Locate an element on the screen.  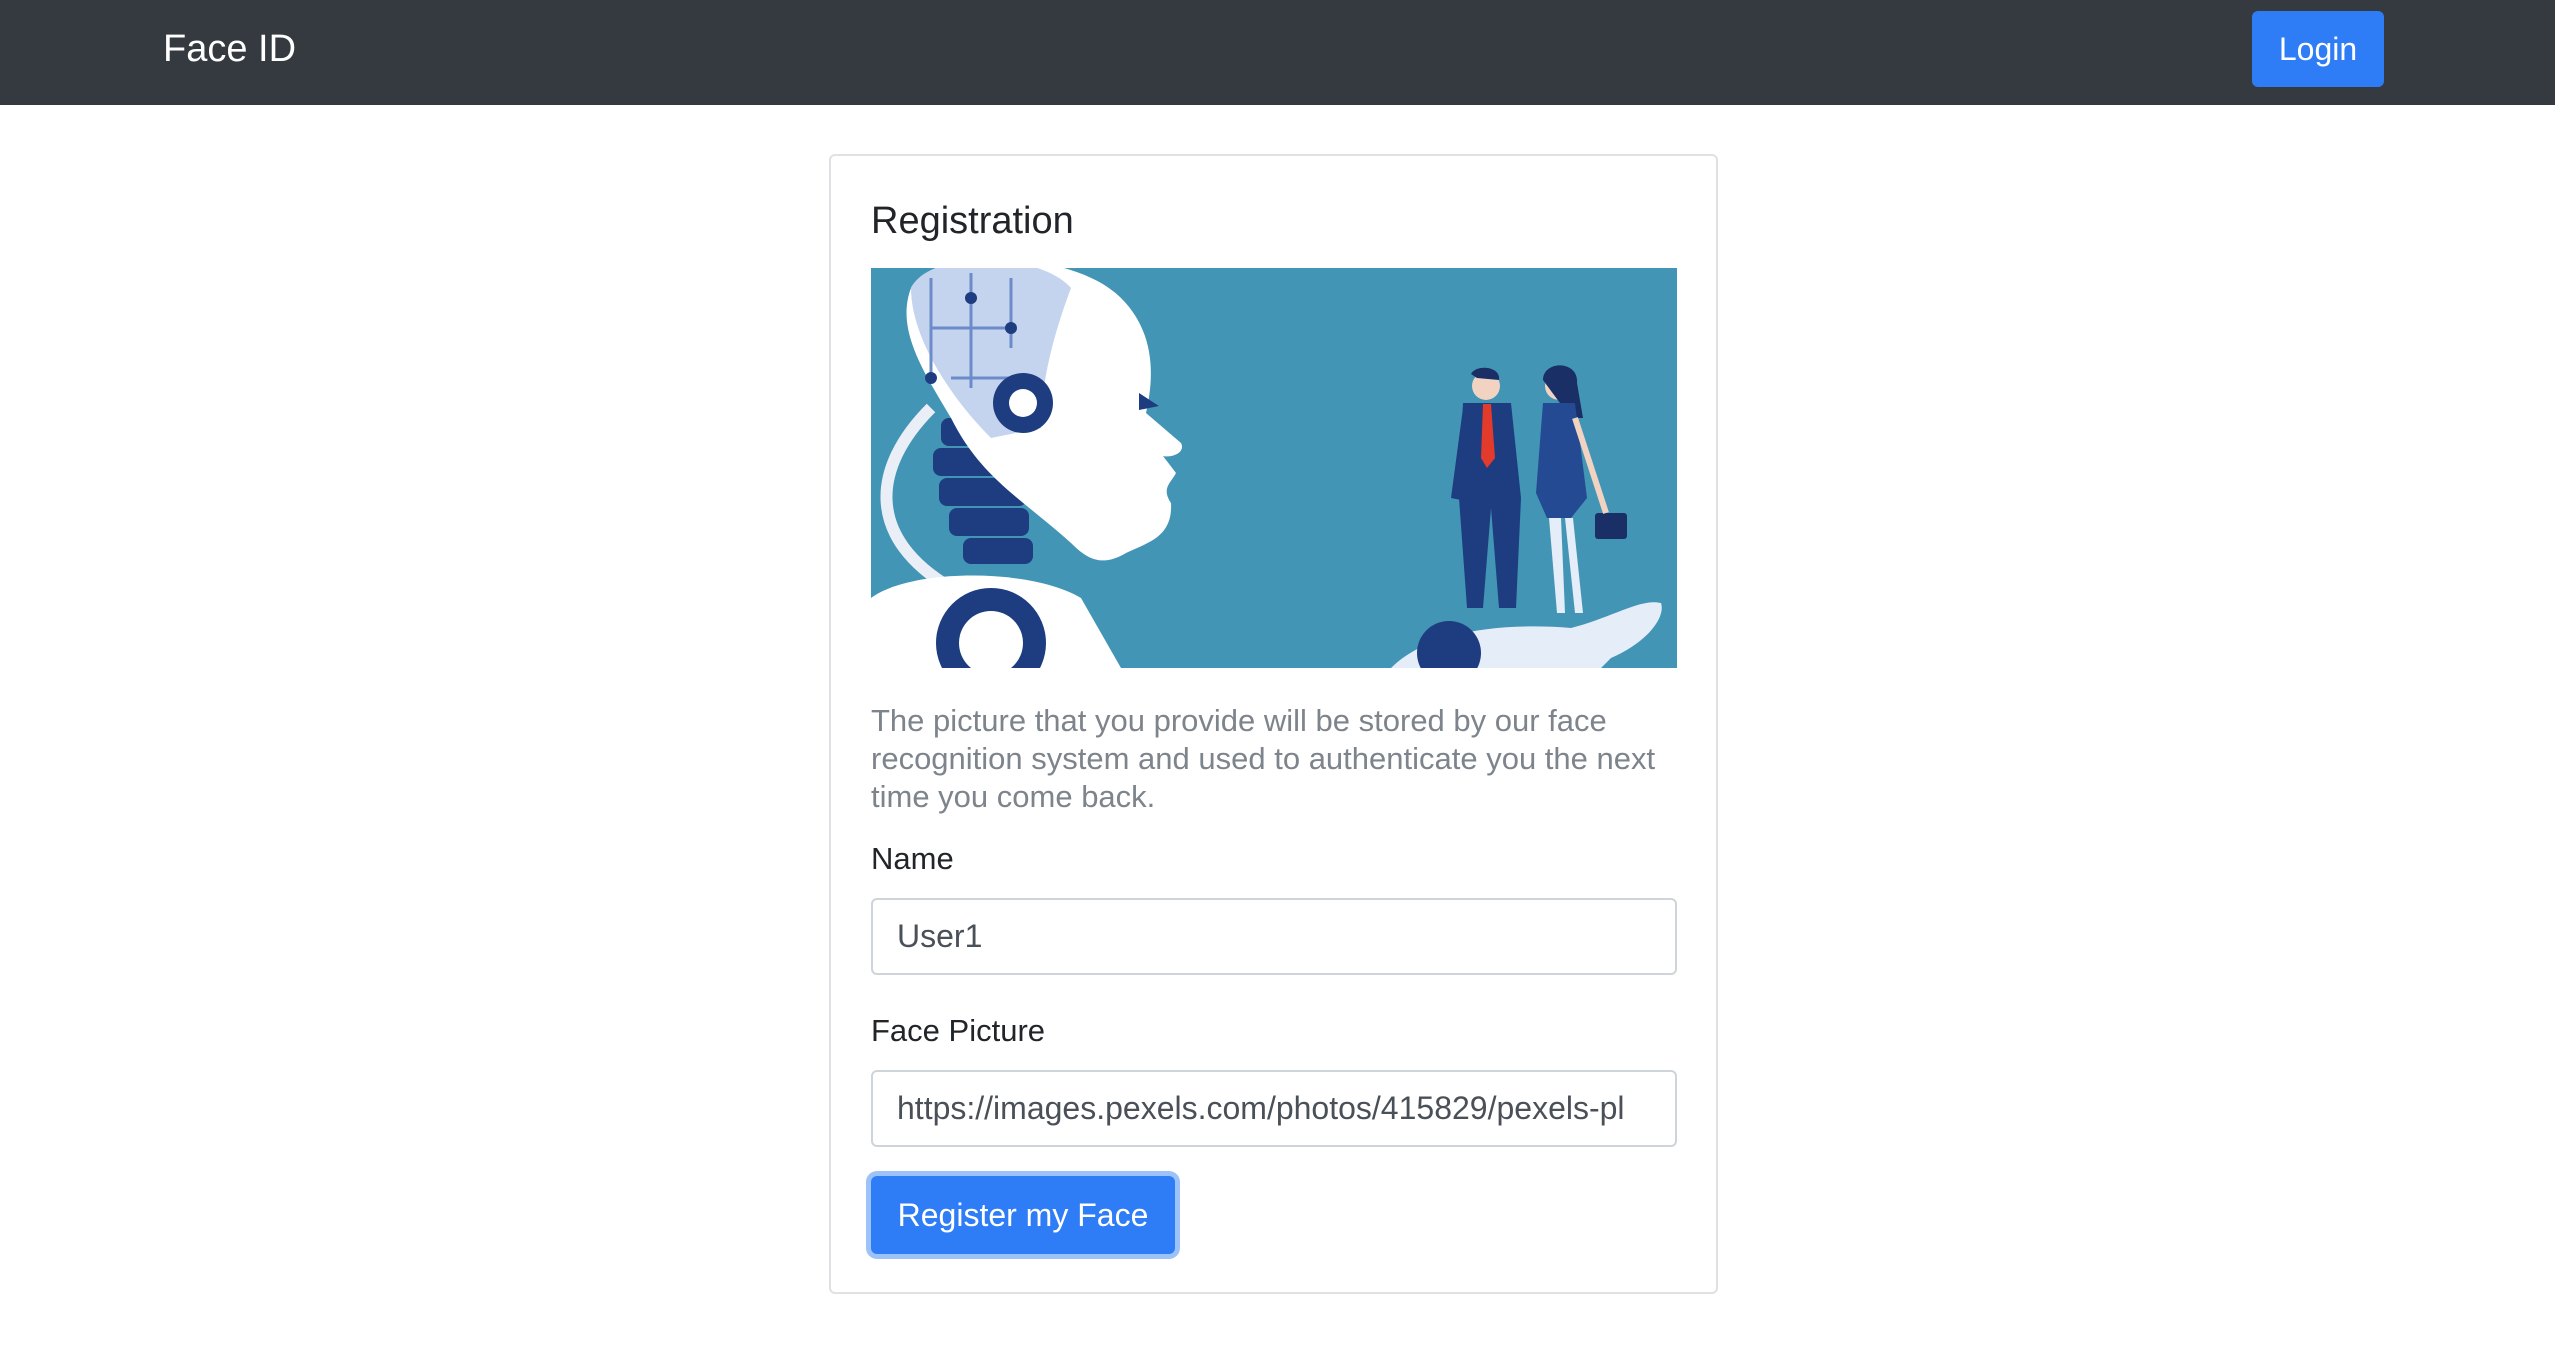
register-face-button: Register my Face is located at coordinates (1023, 1215).